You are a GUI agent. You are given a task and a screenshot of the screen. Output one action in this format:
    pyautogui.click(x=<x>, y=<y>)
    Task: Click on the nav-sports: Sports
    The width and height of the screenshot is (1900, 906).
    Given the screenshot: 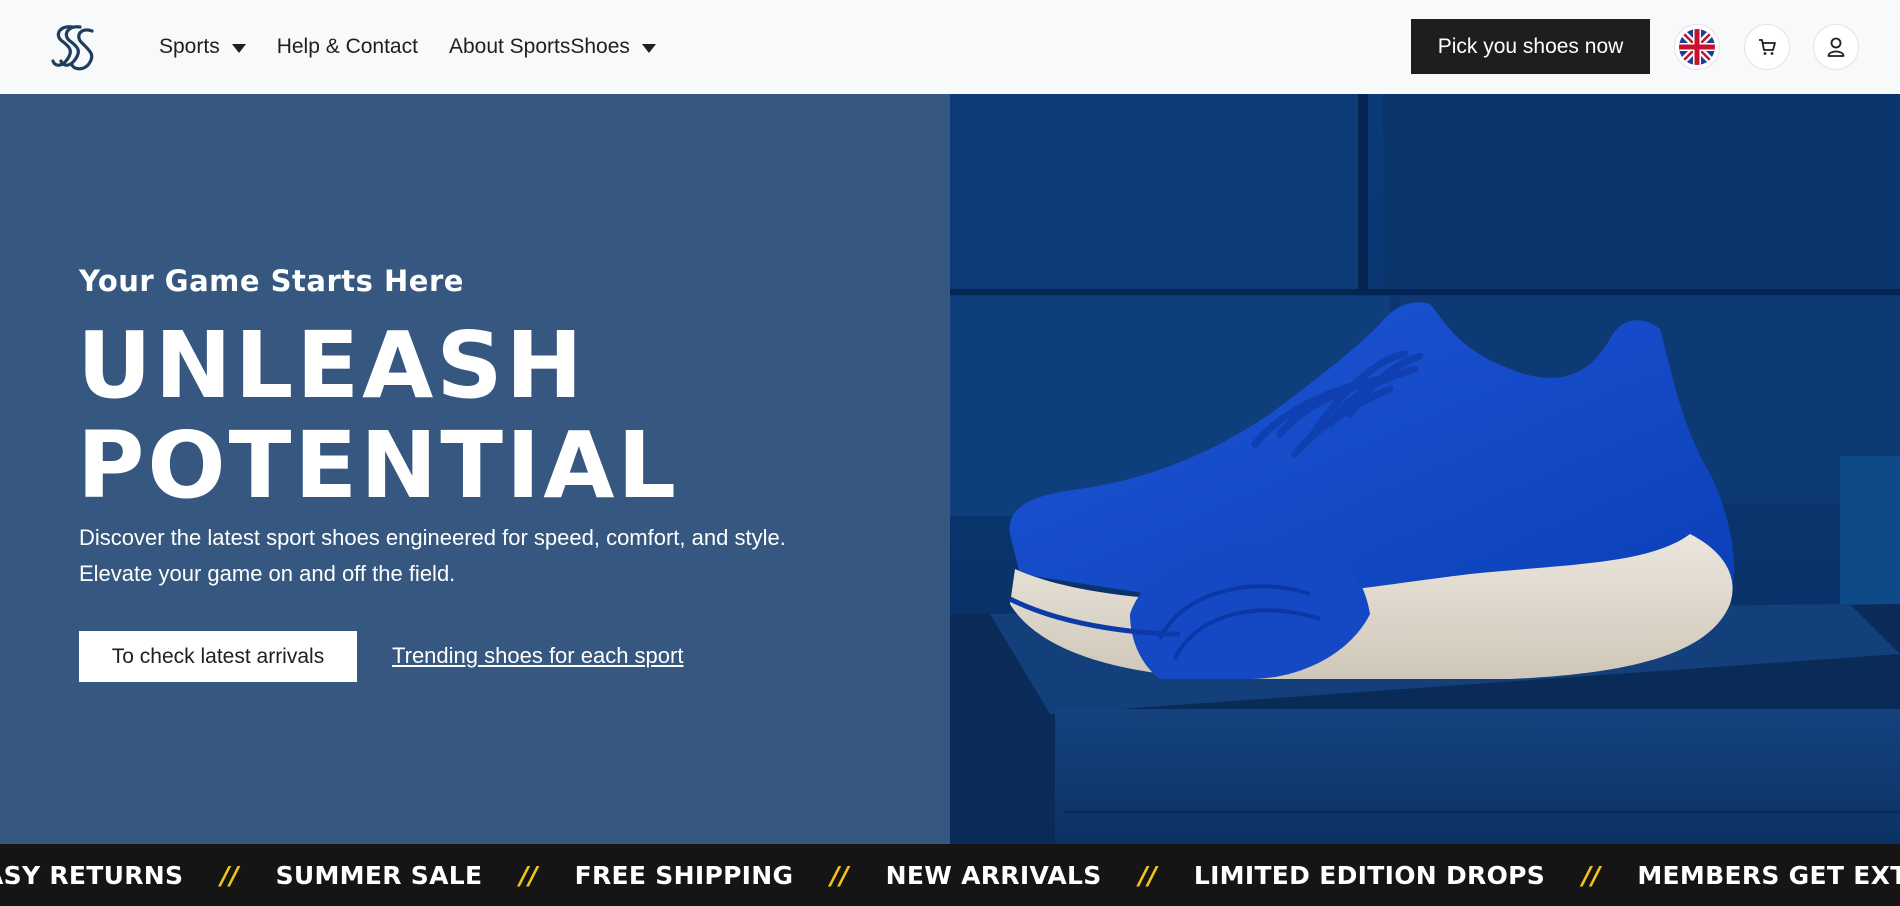 What is the action you would take?
    pyautogui.click(x=202, y=47)
    